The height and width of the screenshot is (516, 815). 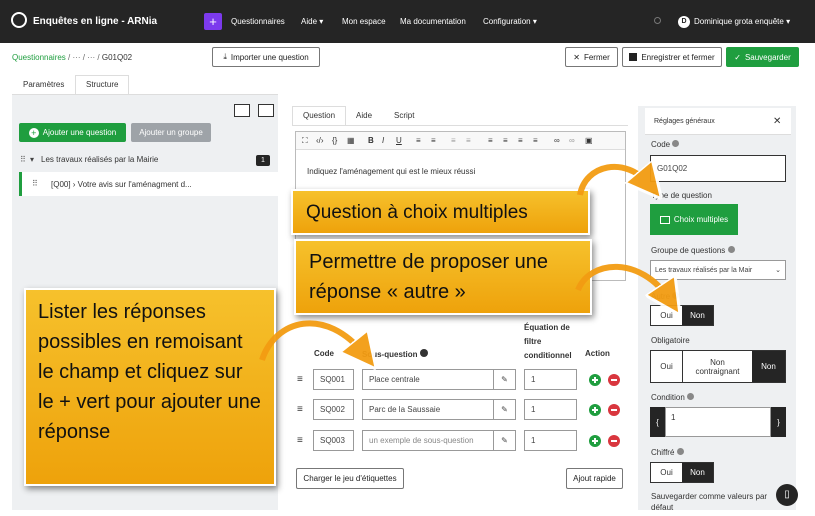 What do you see at coordinates (622, 281) in the screenshot?
I see `arrow-to-other-toggle` at bounding box center [622, 281].